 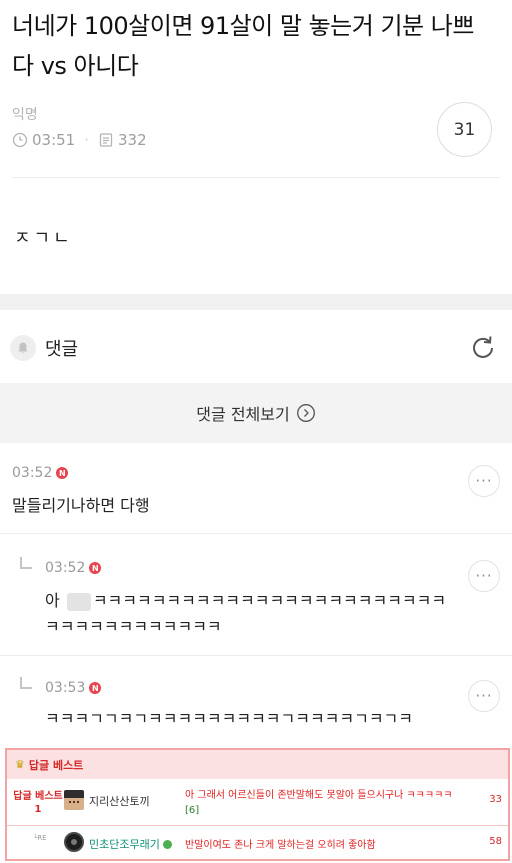 I want to click on blurred-word, so click(x=78, y=601).